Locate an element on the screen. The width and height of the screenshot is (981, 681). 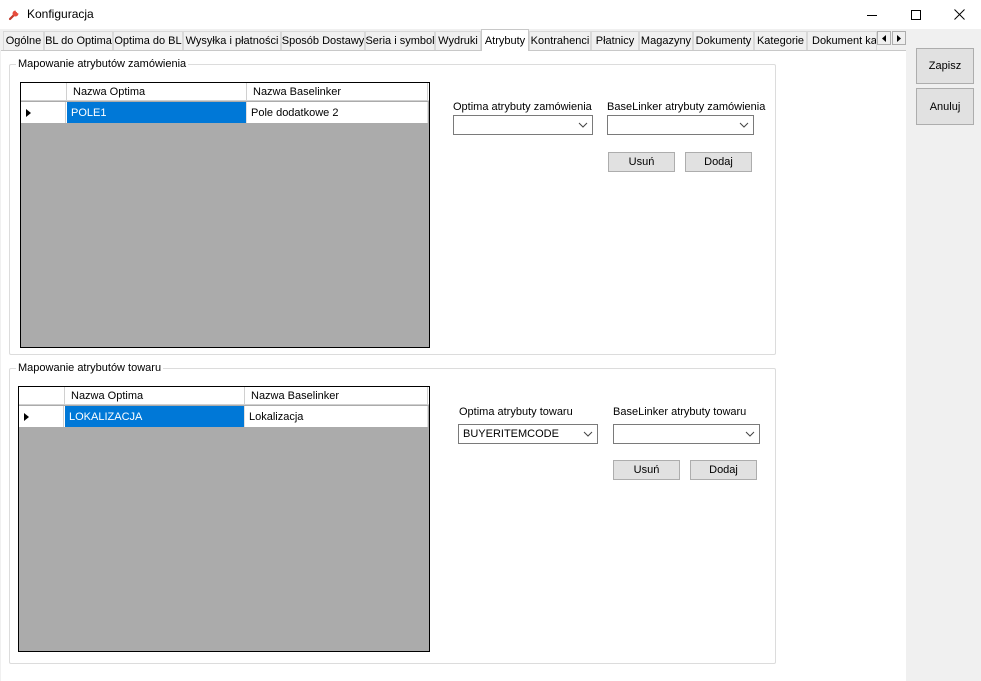
cell-optima: POLE1 is located at coordinates (157, 112).